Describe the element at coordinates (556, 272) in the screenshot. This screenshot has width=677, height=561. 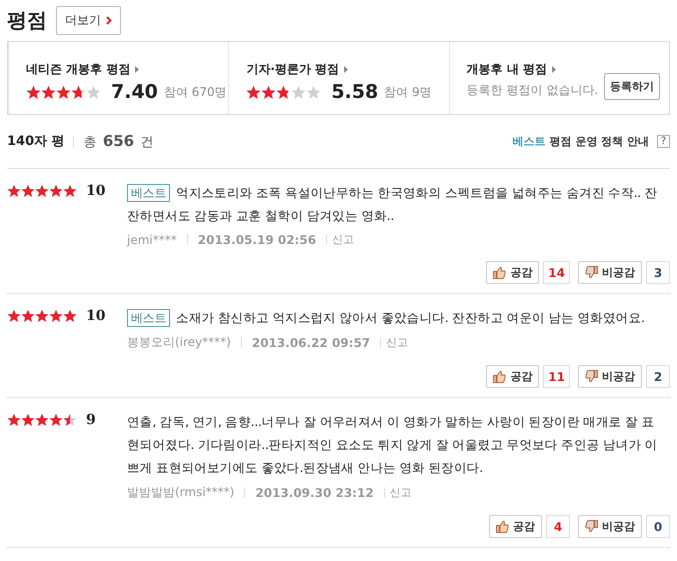
I see `like-count: 14` at that location.